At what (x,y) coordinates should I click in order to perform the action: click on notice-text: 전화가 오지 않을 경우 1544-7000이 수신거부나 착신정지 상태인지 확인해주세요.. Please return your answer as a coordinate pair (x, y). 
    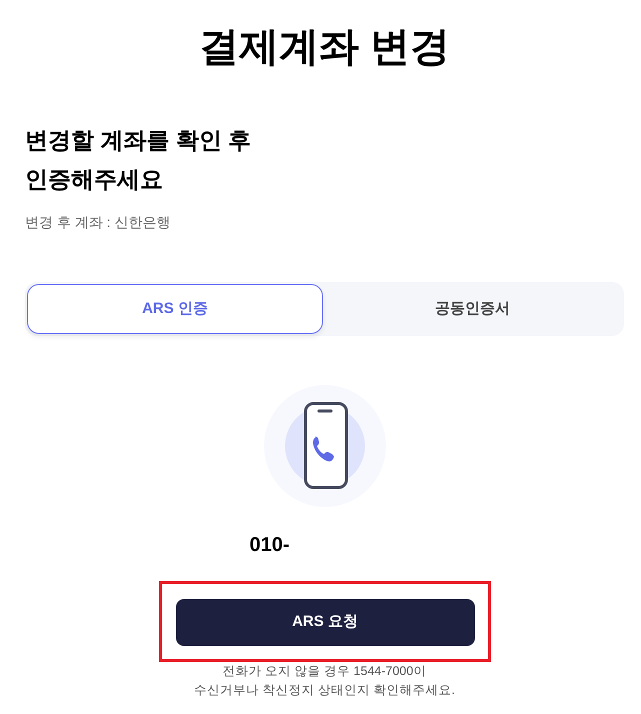
    Looking at the image, I should click on (324, 681).